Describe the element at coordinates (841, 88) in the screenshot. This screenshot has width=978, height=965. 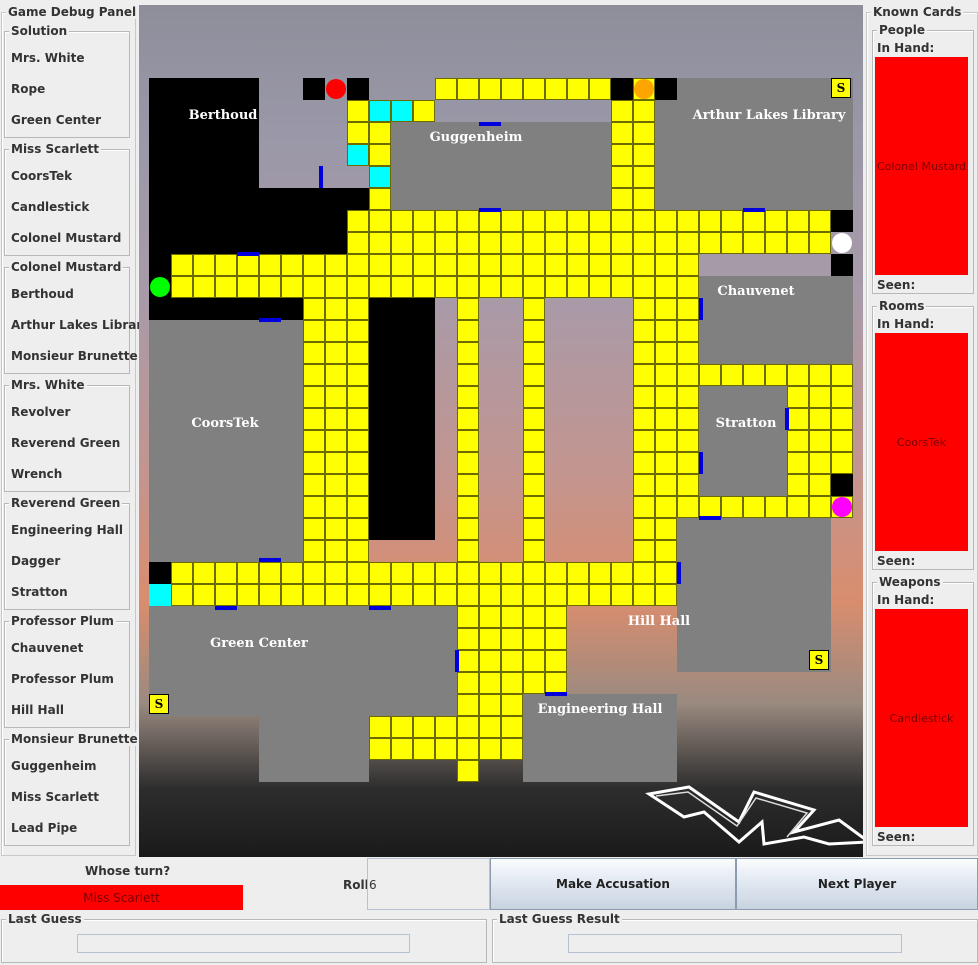
I see `secret-passage: S` at that location.